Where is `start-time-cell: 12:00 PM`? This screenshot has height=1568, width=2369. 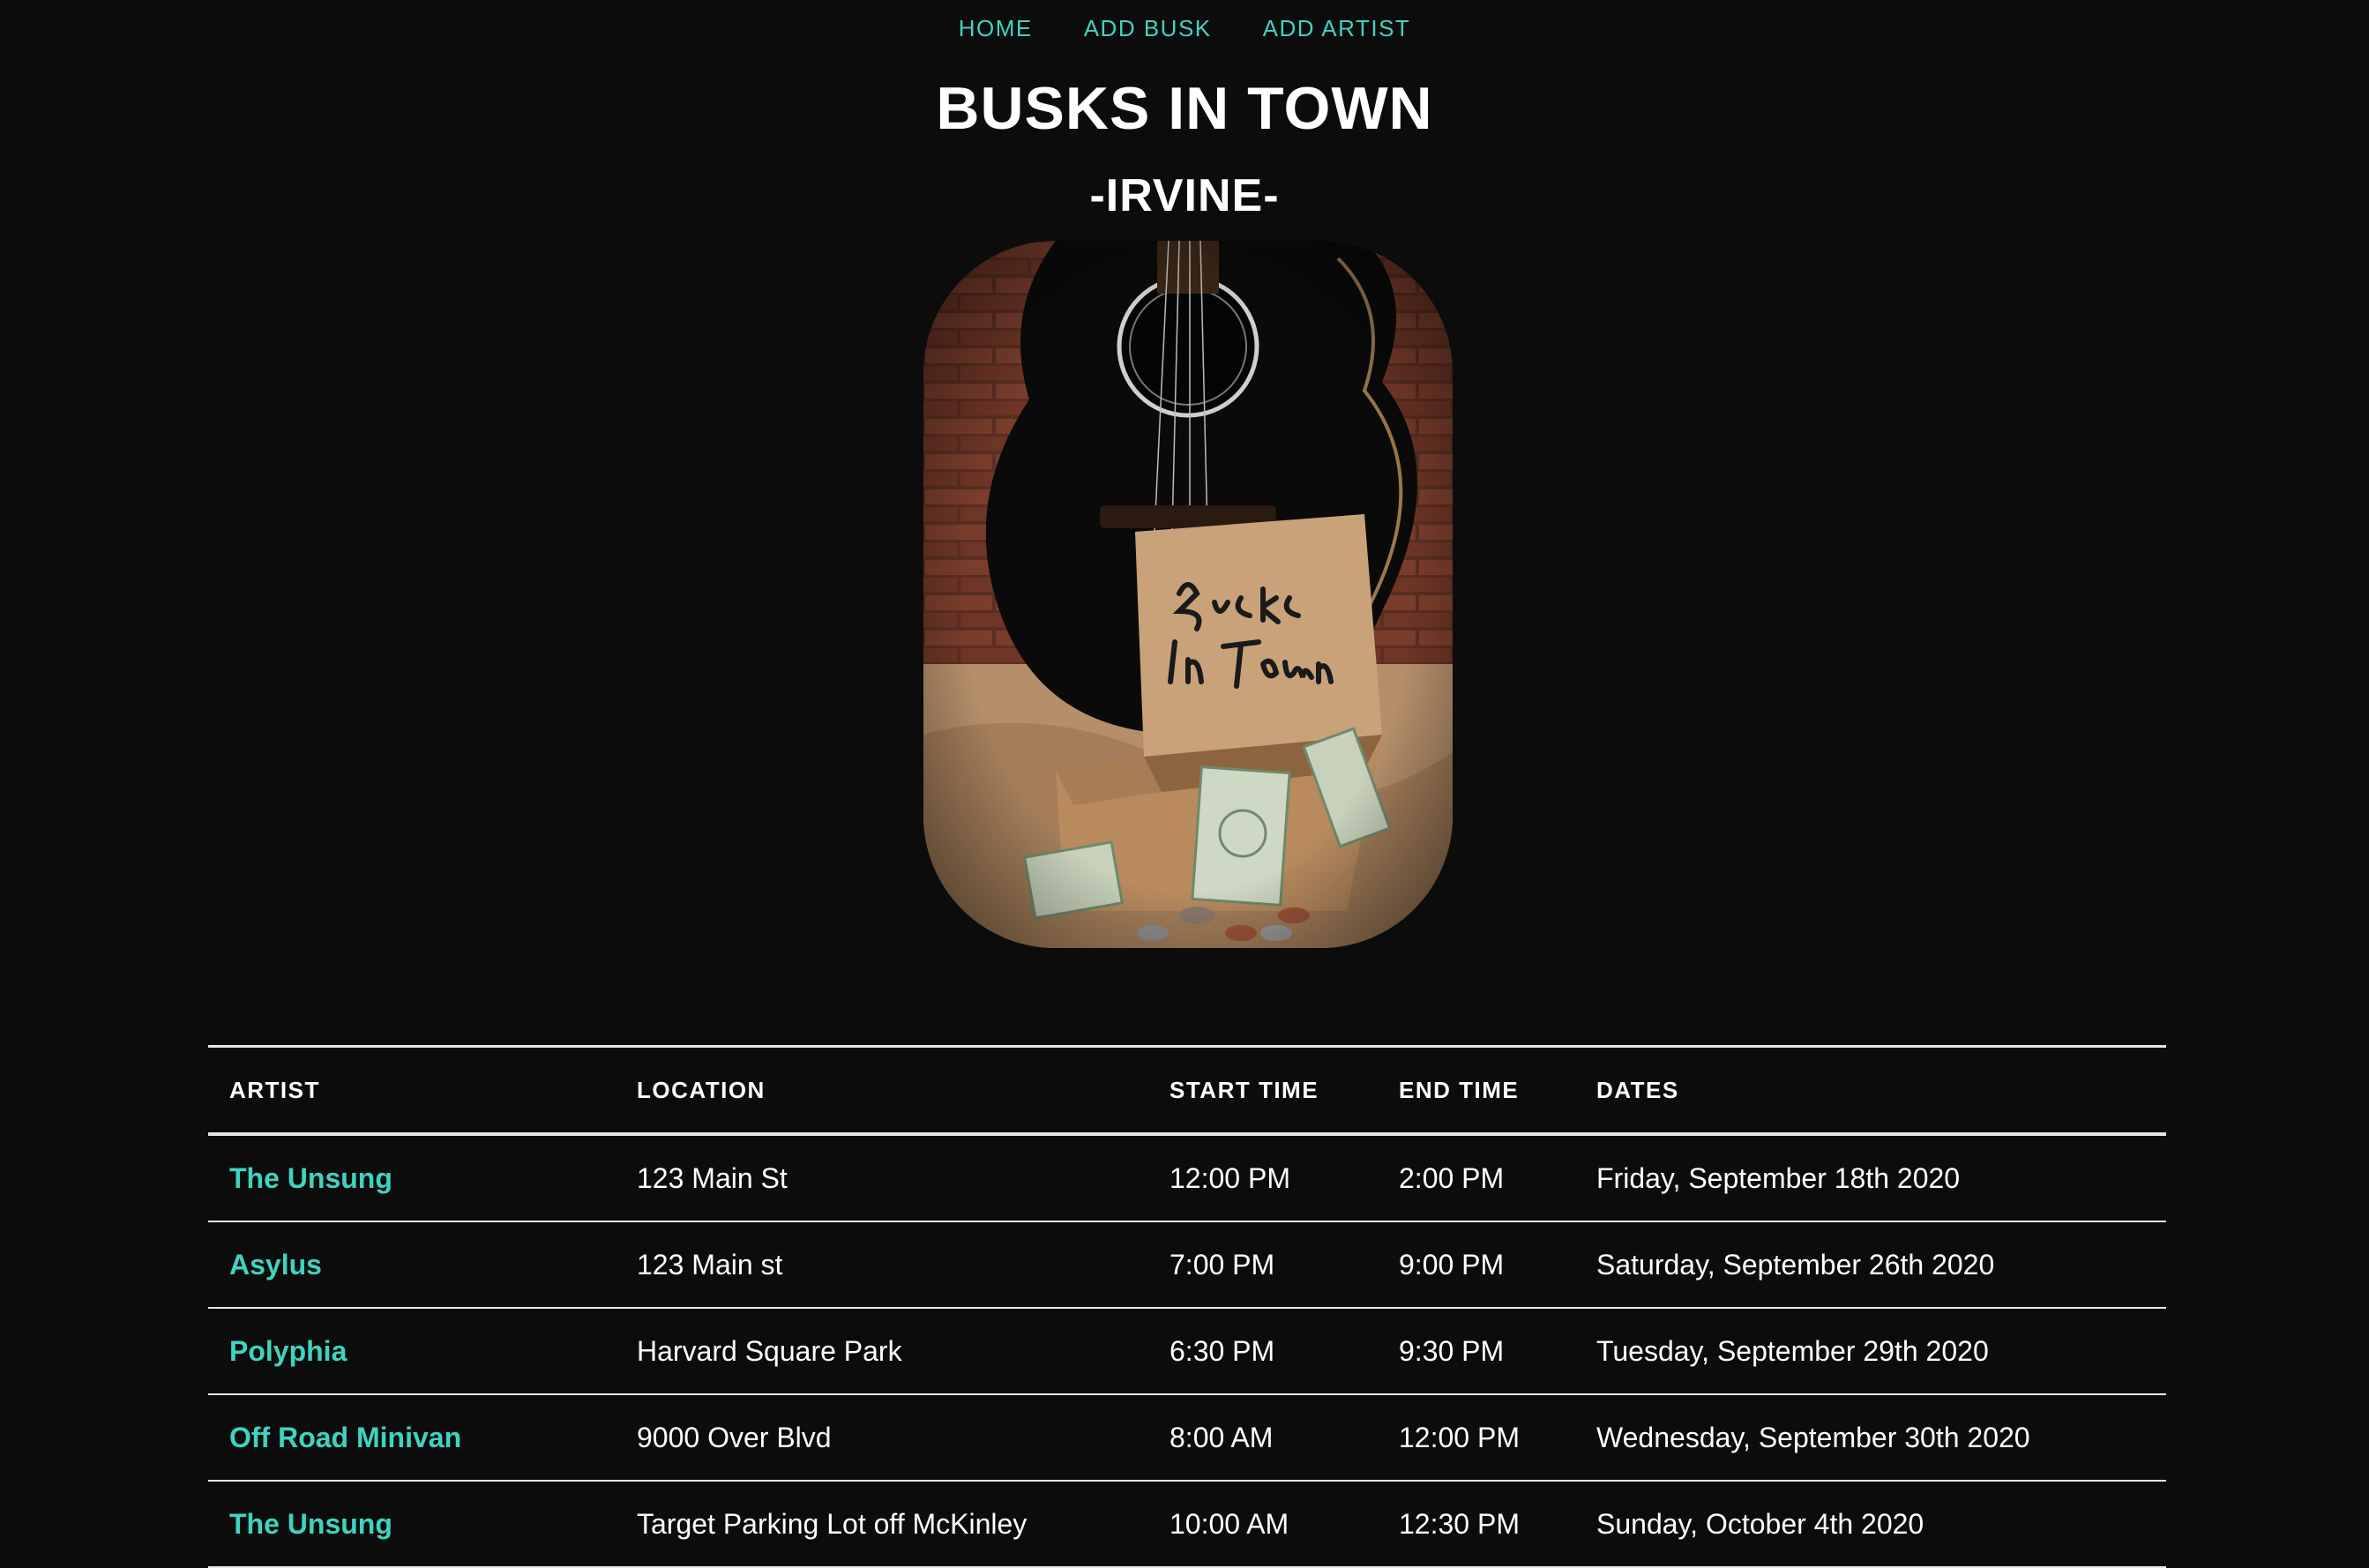
start-time-cell: 12:00 PM is located at coordinates (1263, 1178).